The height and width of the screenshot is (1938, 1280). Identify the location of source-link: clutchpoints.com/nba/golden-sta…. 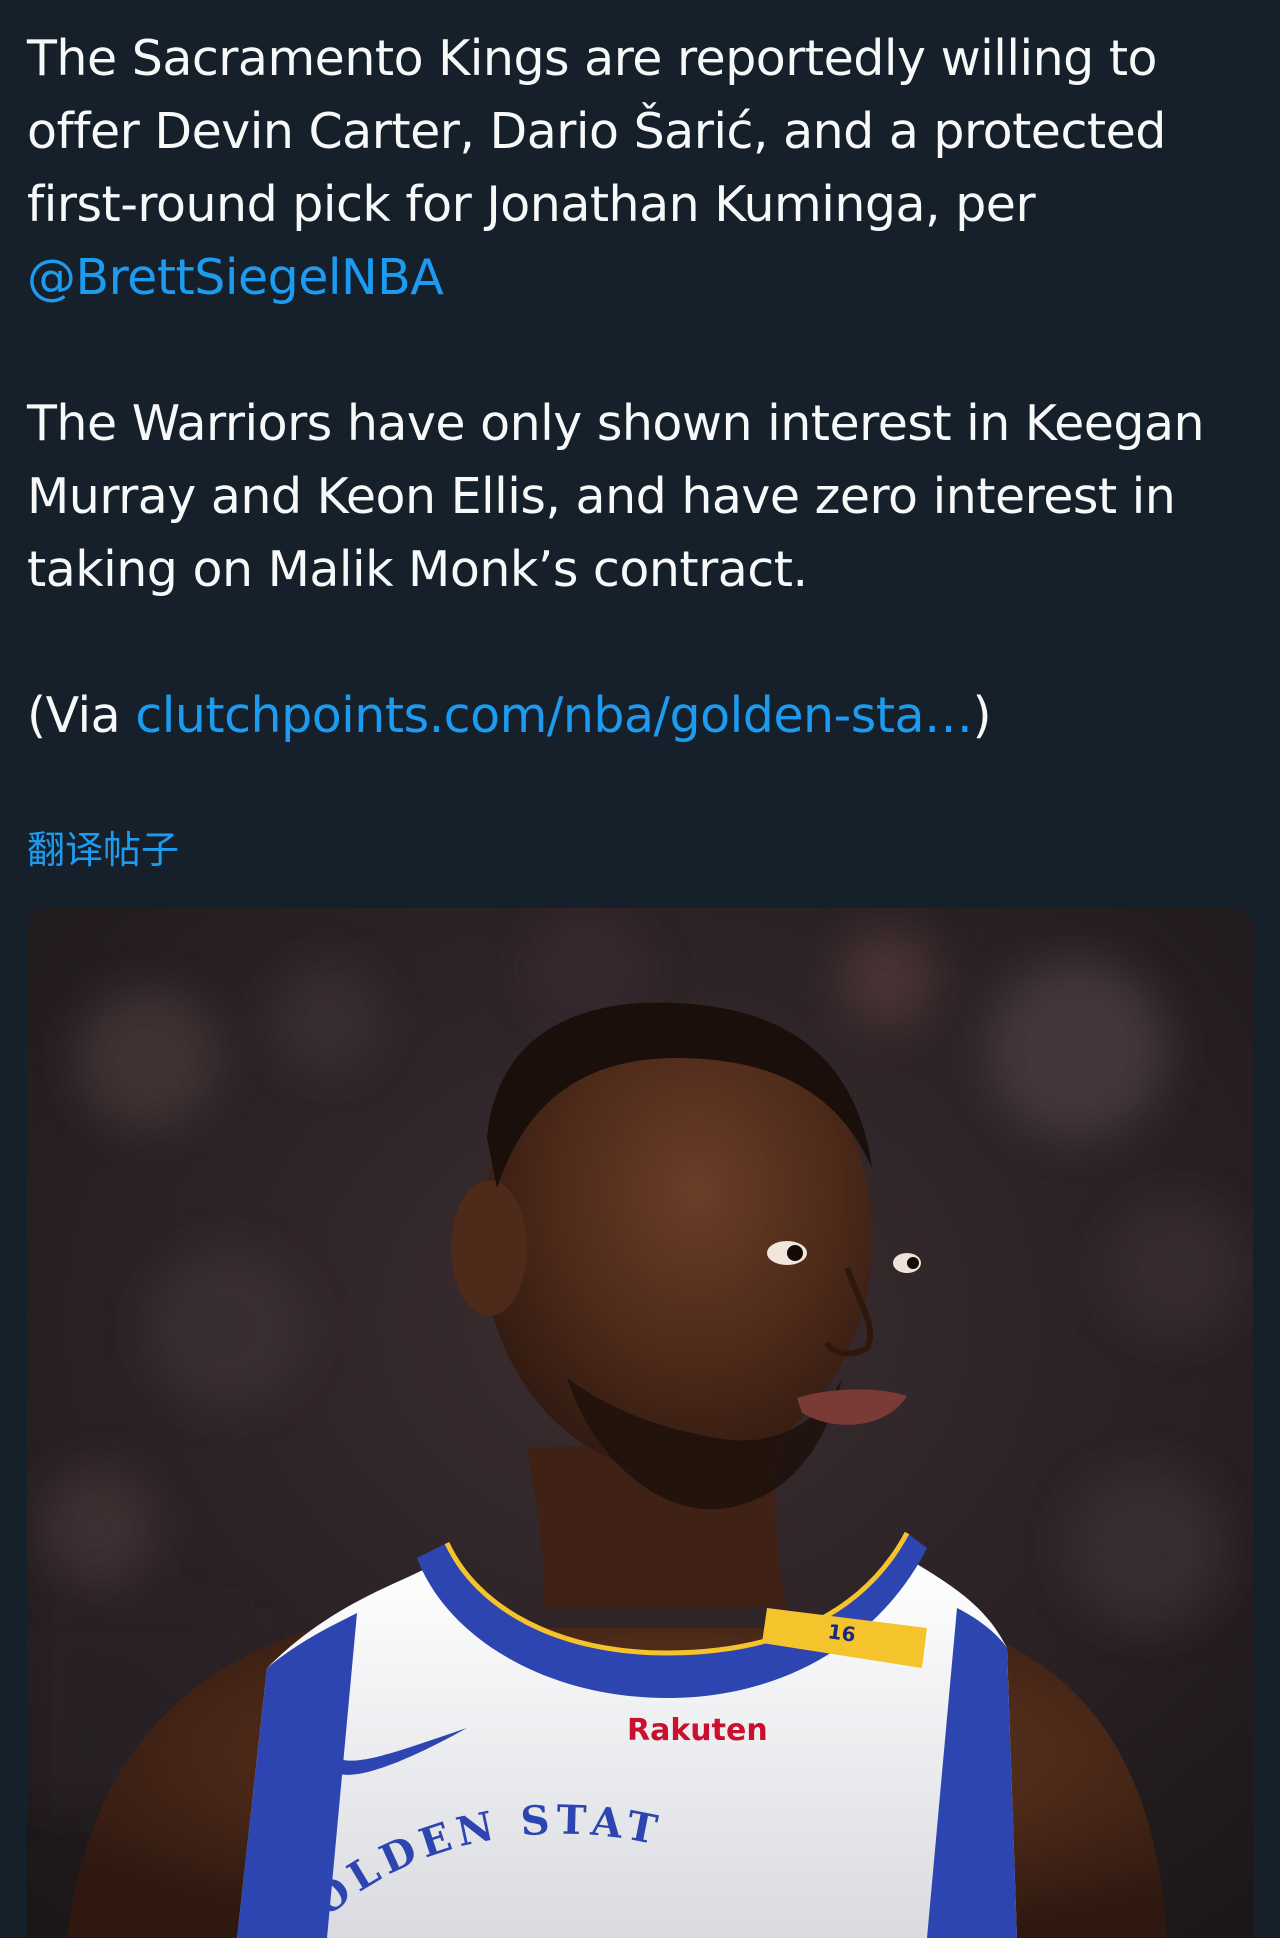
(554, 715).